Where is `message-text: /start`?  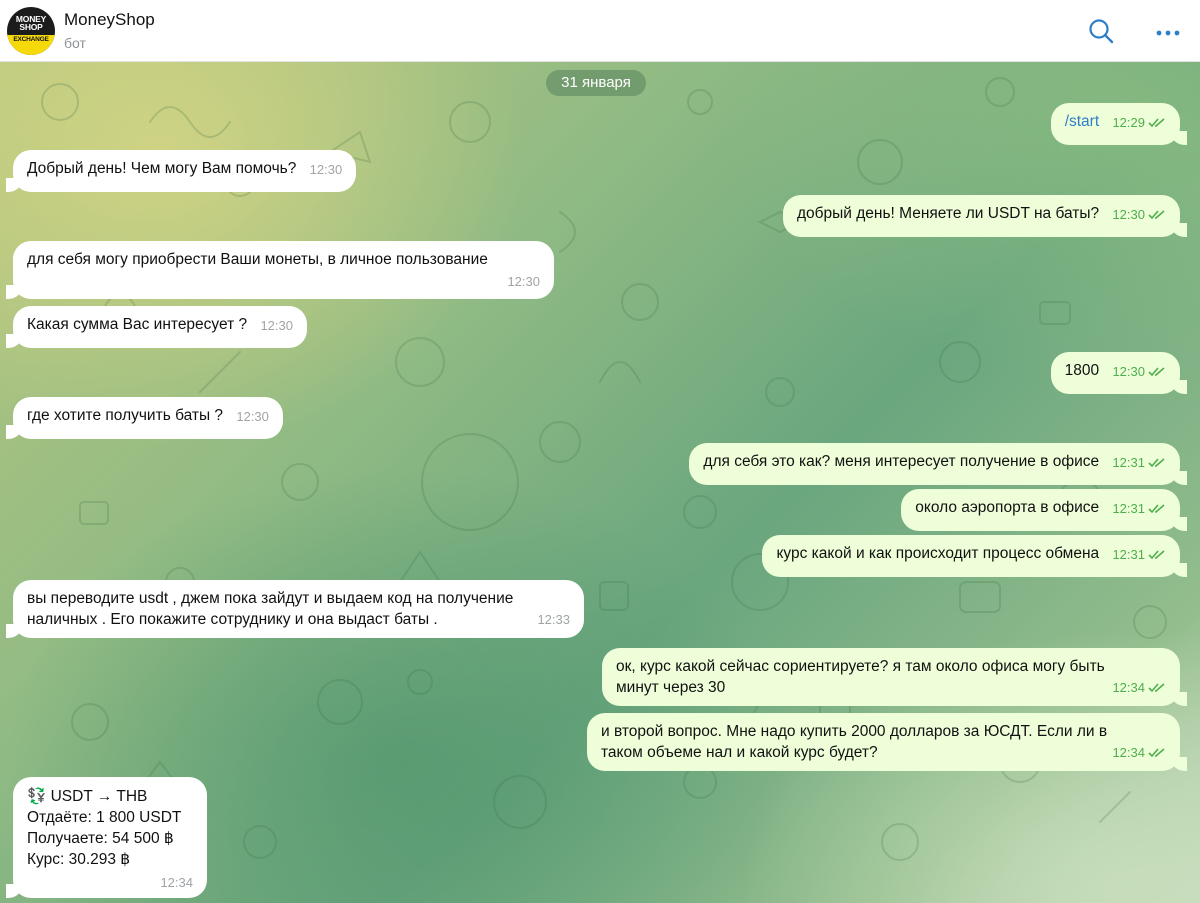 message-text: /start is located at coordinates (1082, 121).